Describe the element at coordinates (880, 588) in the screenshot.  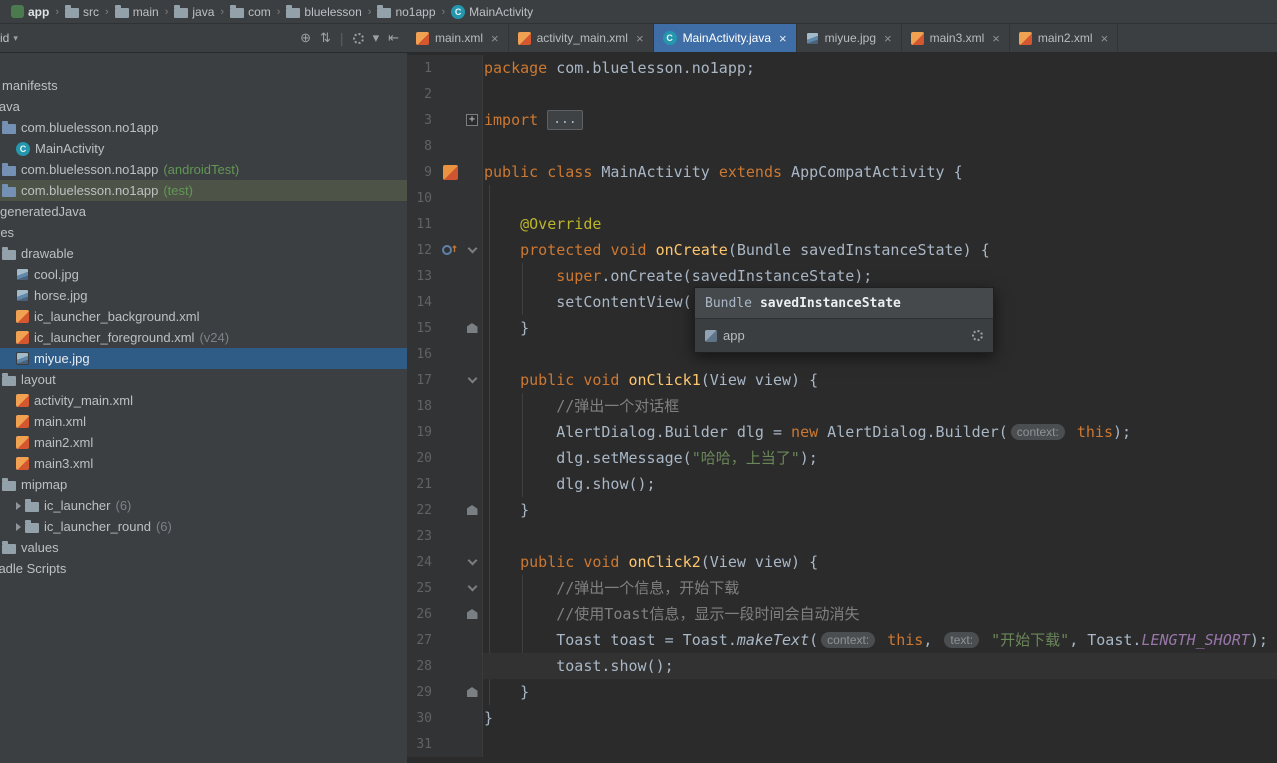
I see `code-text: //弹出一个信息，开始下载` at that location.